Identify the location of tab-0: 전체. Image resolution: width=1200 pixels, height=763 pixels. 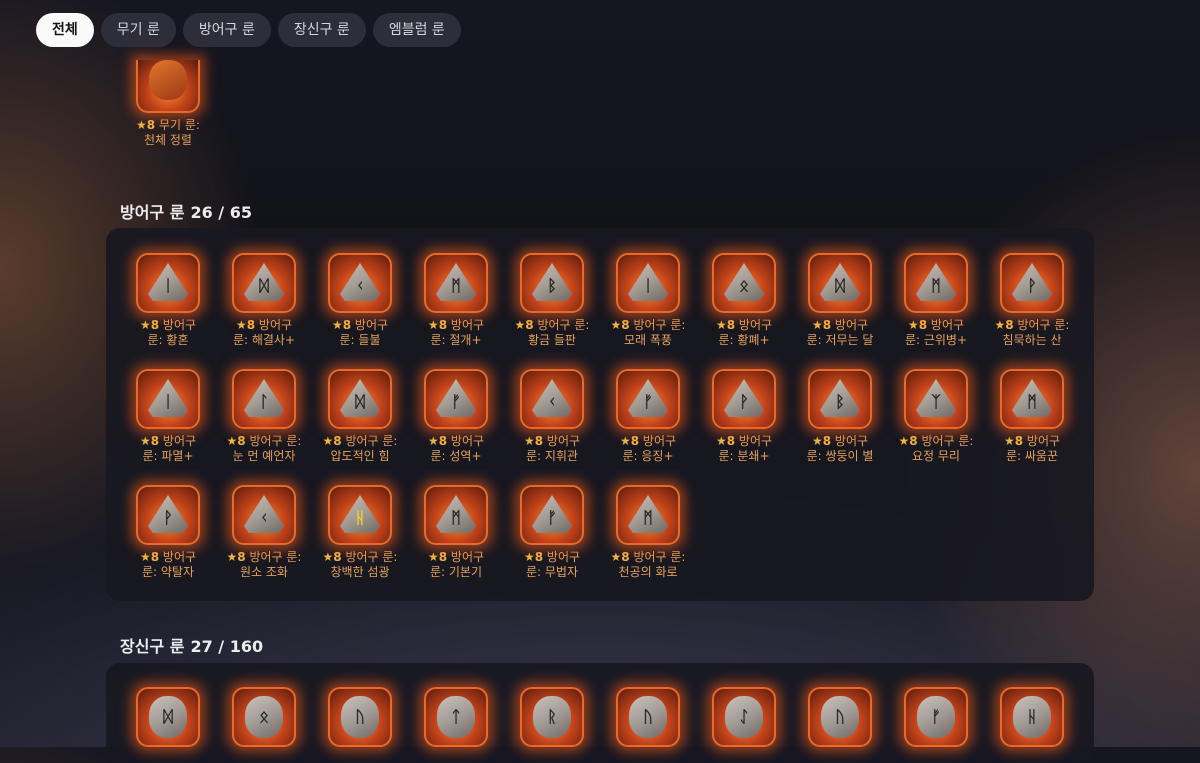
(65, 30).